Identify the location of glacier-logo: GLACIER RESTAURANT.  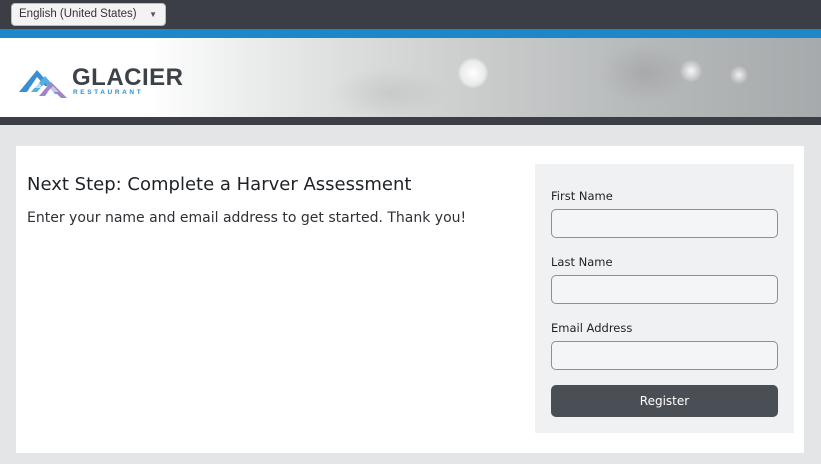
(100, 79).